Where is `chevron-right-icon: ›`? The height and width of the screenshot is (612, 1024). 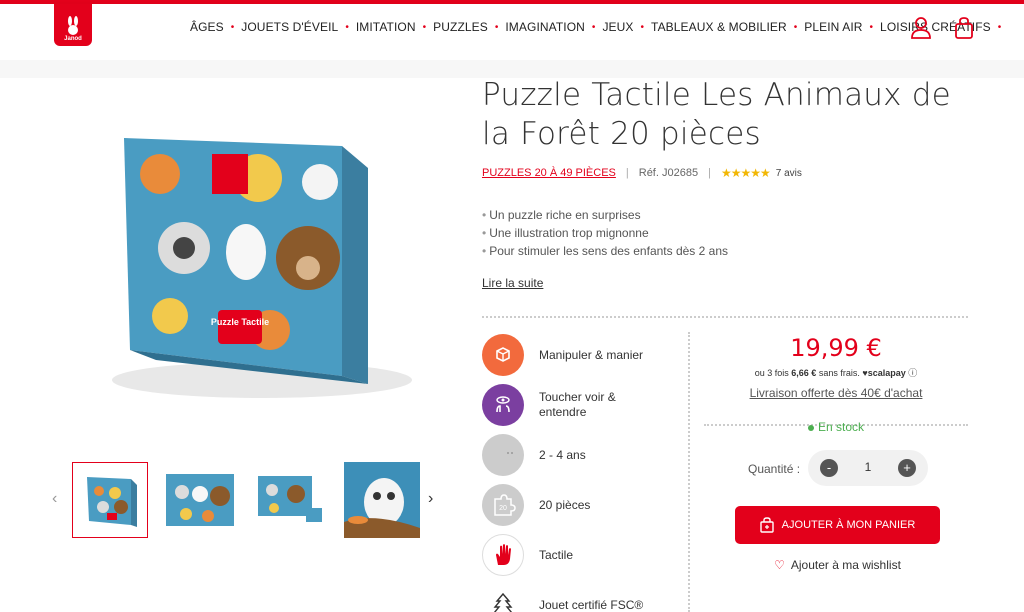 chevron-right-icon: › is located at coordinates (430, 499).